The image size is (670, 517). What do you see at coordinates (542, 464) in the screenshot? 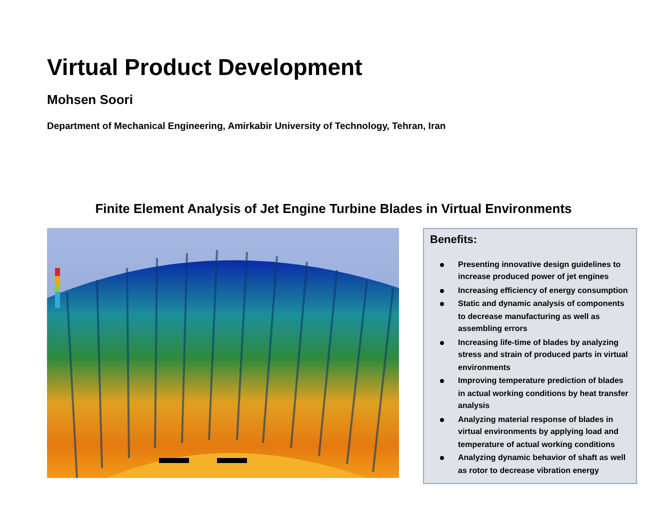
I see `benefit-text: Analyzing dynamic behavior of shaft as well as rotor to decrease vibration energy` at bounding box center [542, 464].